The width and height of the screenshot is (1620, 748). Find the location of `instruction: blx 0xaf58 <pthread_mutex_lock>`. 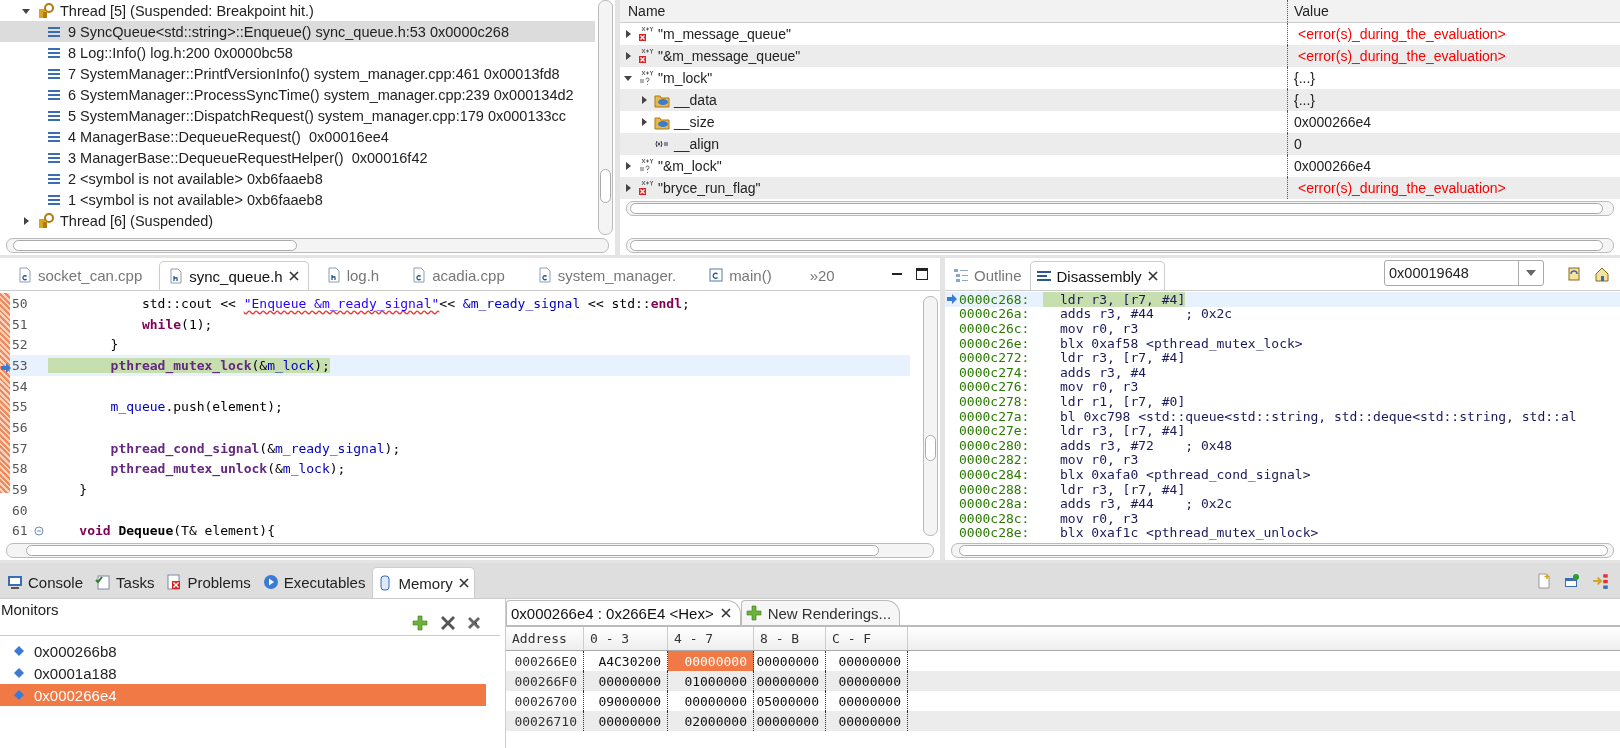

instruction: blx 0xaf58 <pthread_mutex_lock> is located at coordinates (1181, 343).